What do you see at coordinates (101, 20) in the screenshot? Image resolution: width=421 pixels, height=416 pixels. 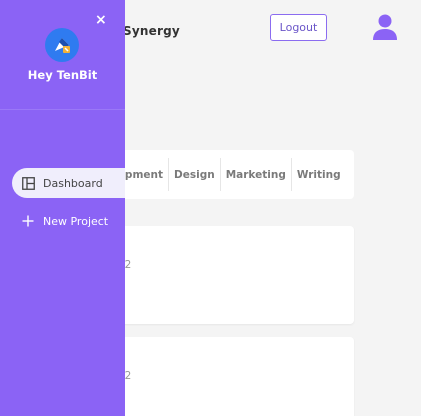 I see `close-icon: ×` at bounding box center [101, 20].